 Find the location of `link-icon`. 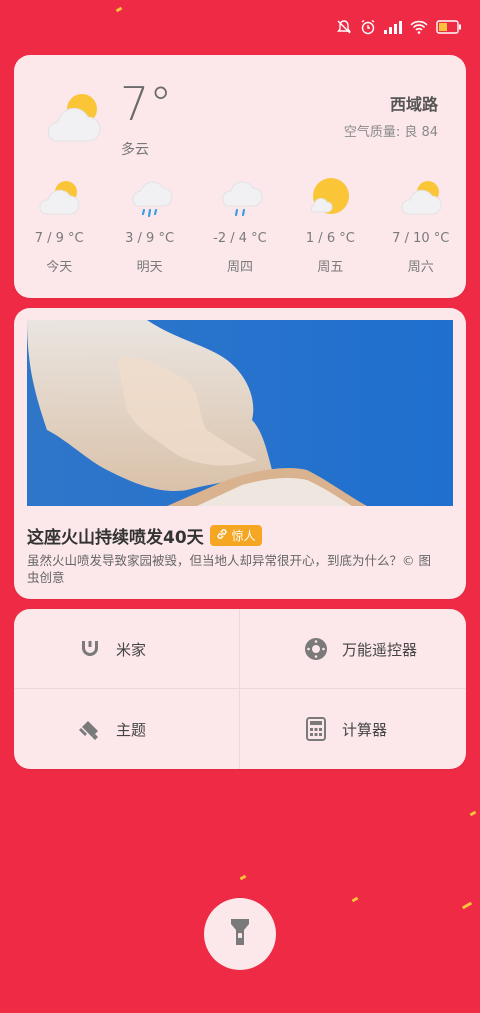

link-icon is located at coordinates (222, 535).